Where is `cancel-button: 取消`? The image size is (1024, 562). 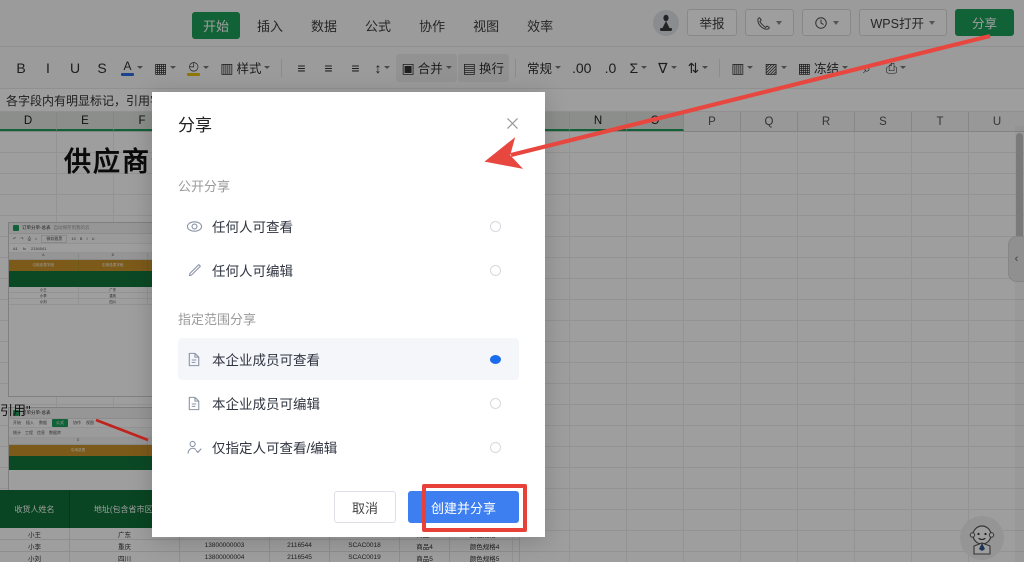 cancel-button: 取消 is located at coordinates (364, 507).